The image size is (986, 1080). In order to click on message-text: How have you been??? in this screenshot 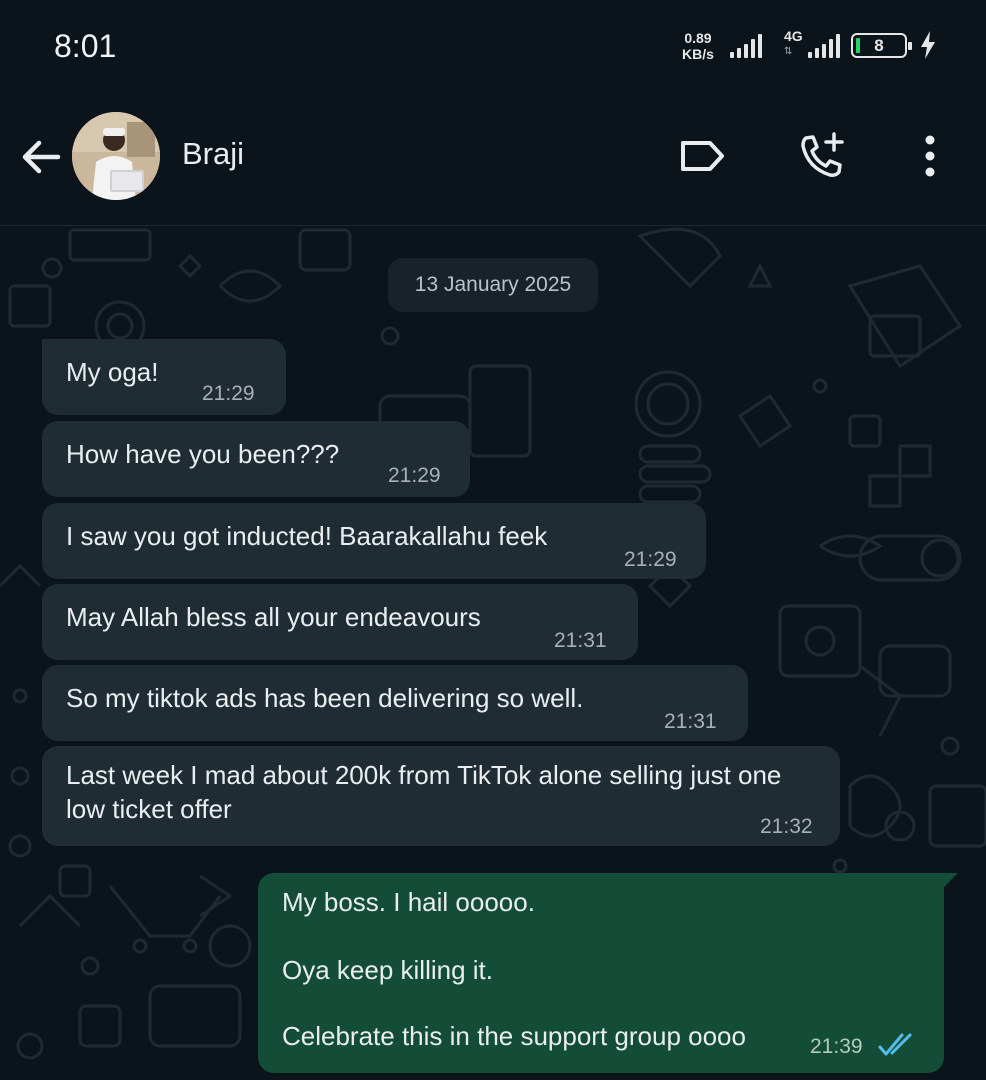, I will do `click(203, 454)`.